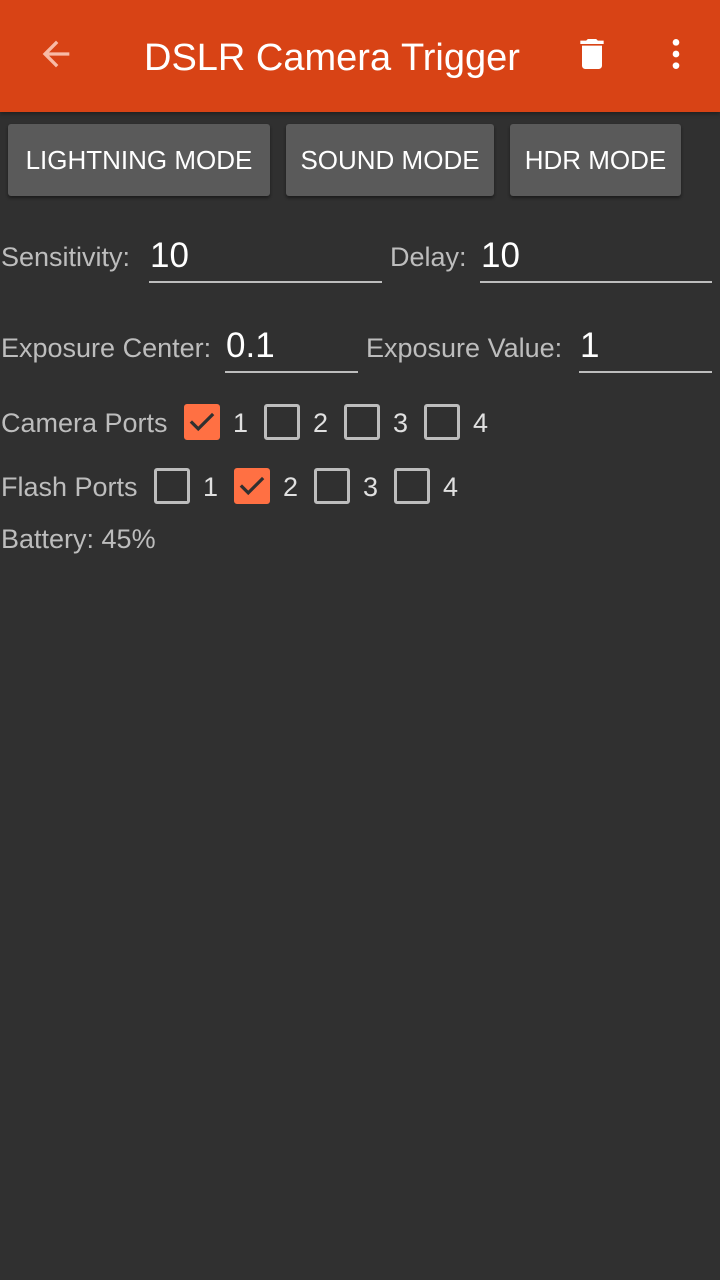  I want to click on flash-port-3-label: 3, so click(371, 487).